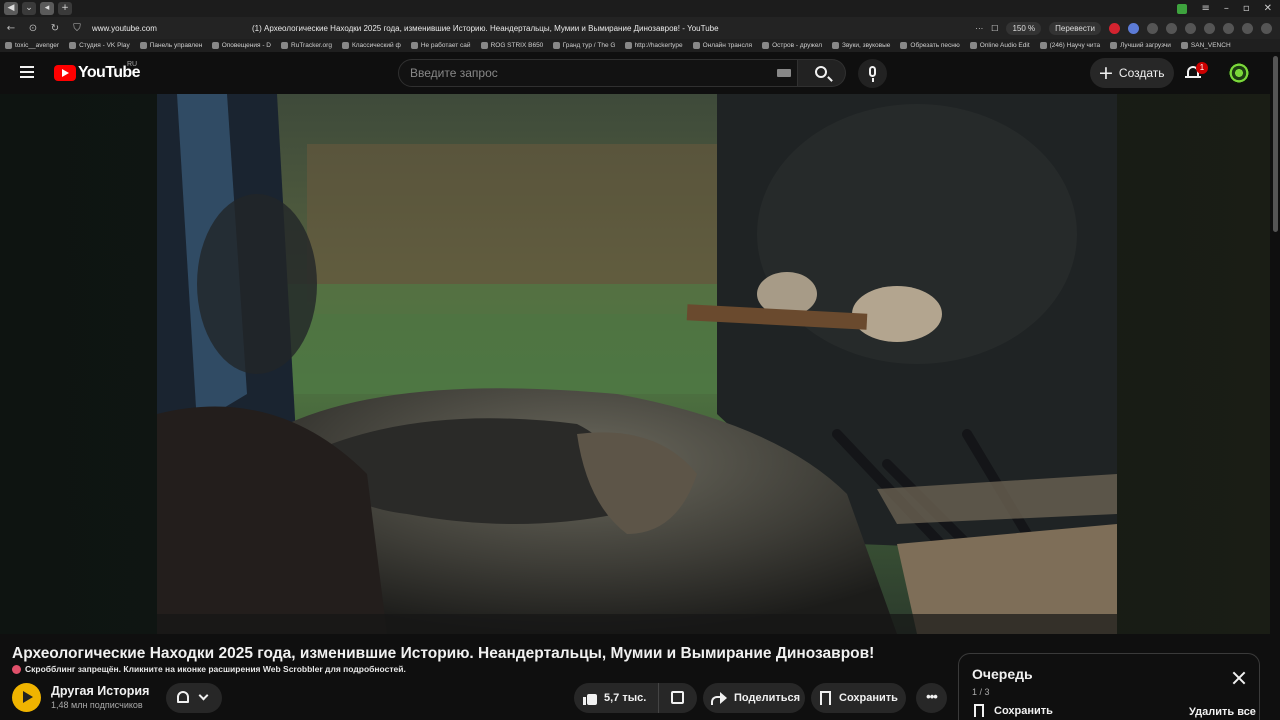 The image size is (1280, 720). Describe the element at coordinates (981, 692) in the screenshot. I see `queue-position: 1 / 3` at that location.